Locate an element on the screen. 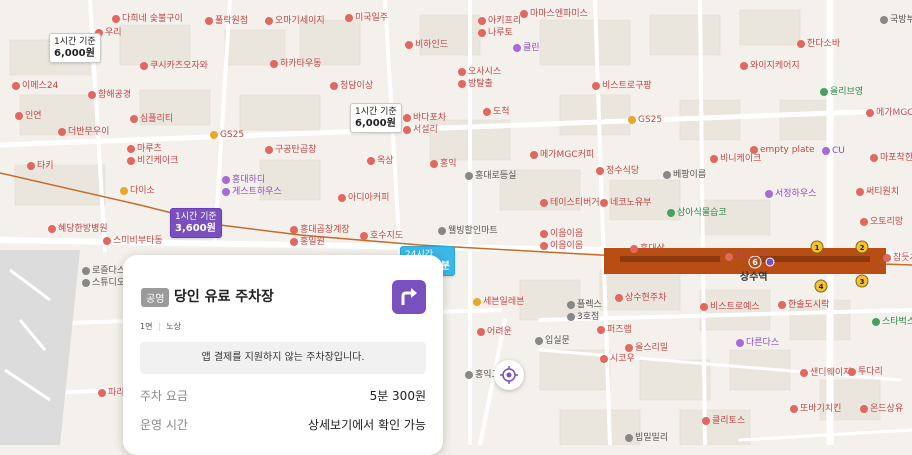  poi-72: 오토리망 is located at coordinates (881, 220).